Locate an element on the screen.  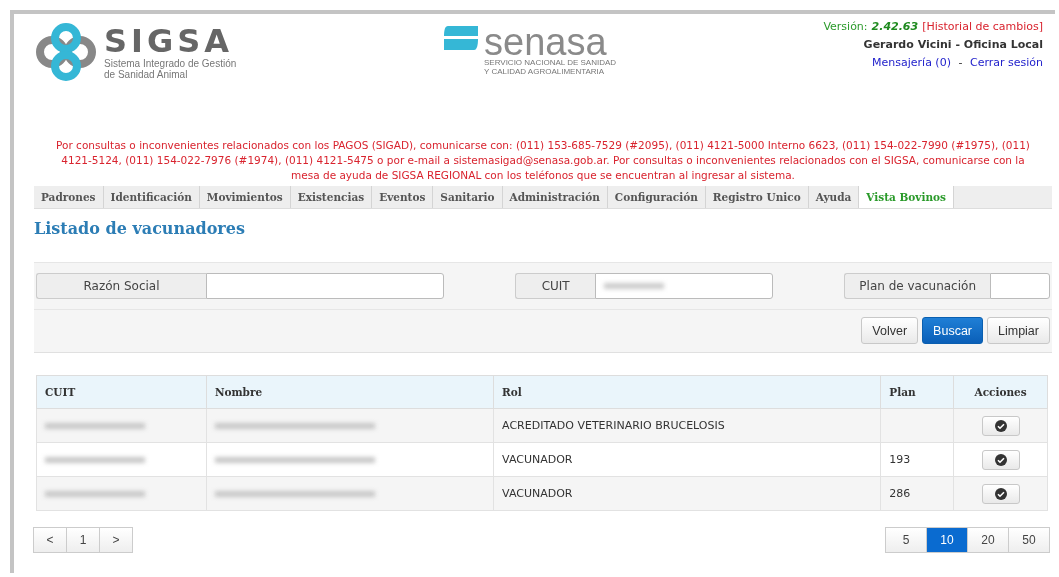
column-header: CUIT is located at coordinates (121, 392).